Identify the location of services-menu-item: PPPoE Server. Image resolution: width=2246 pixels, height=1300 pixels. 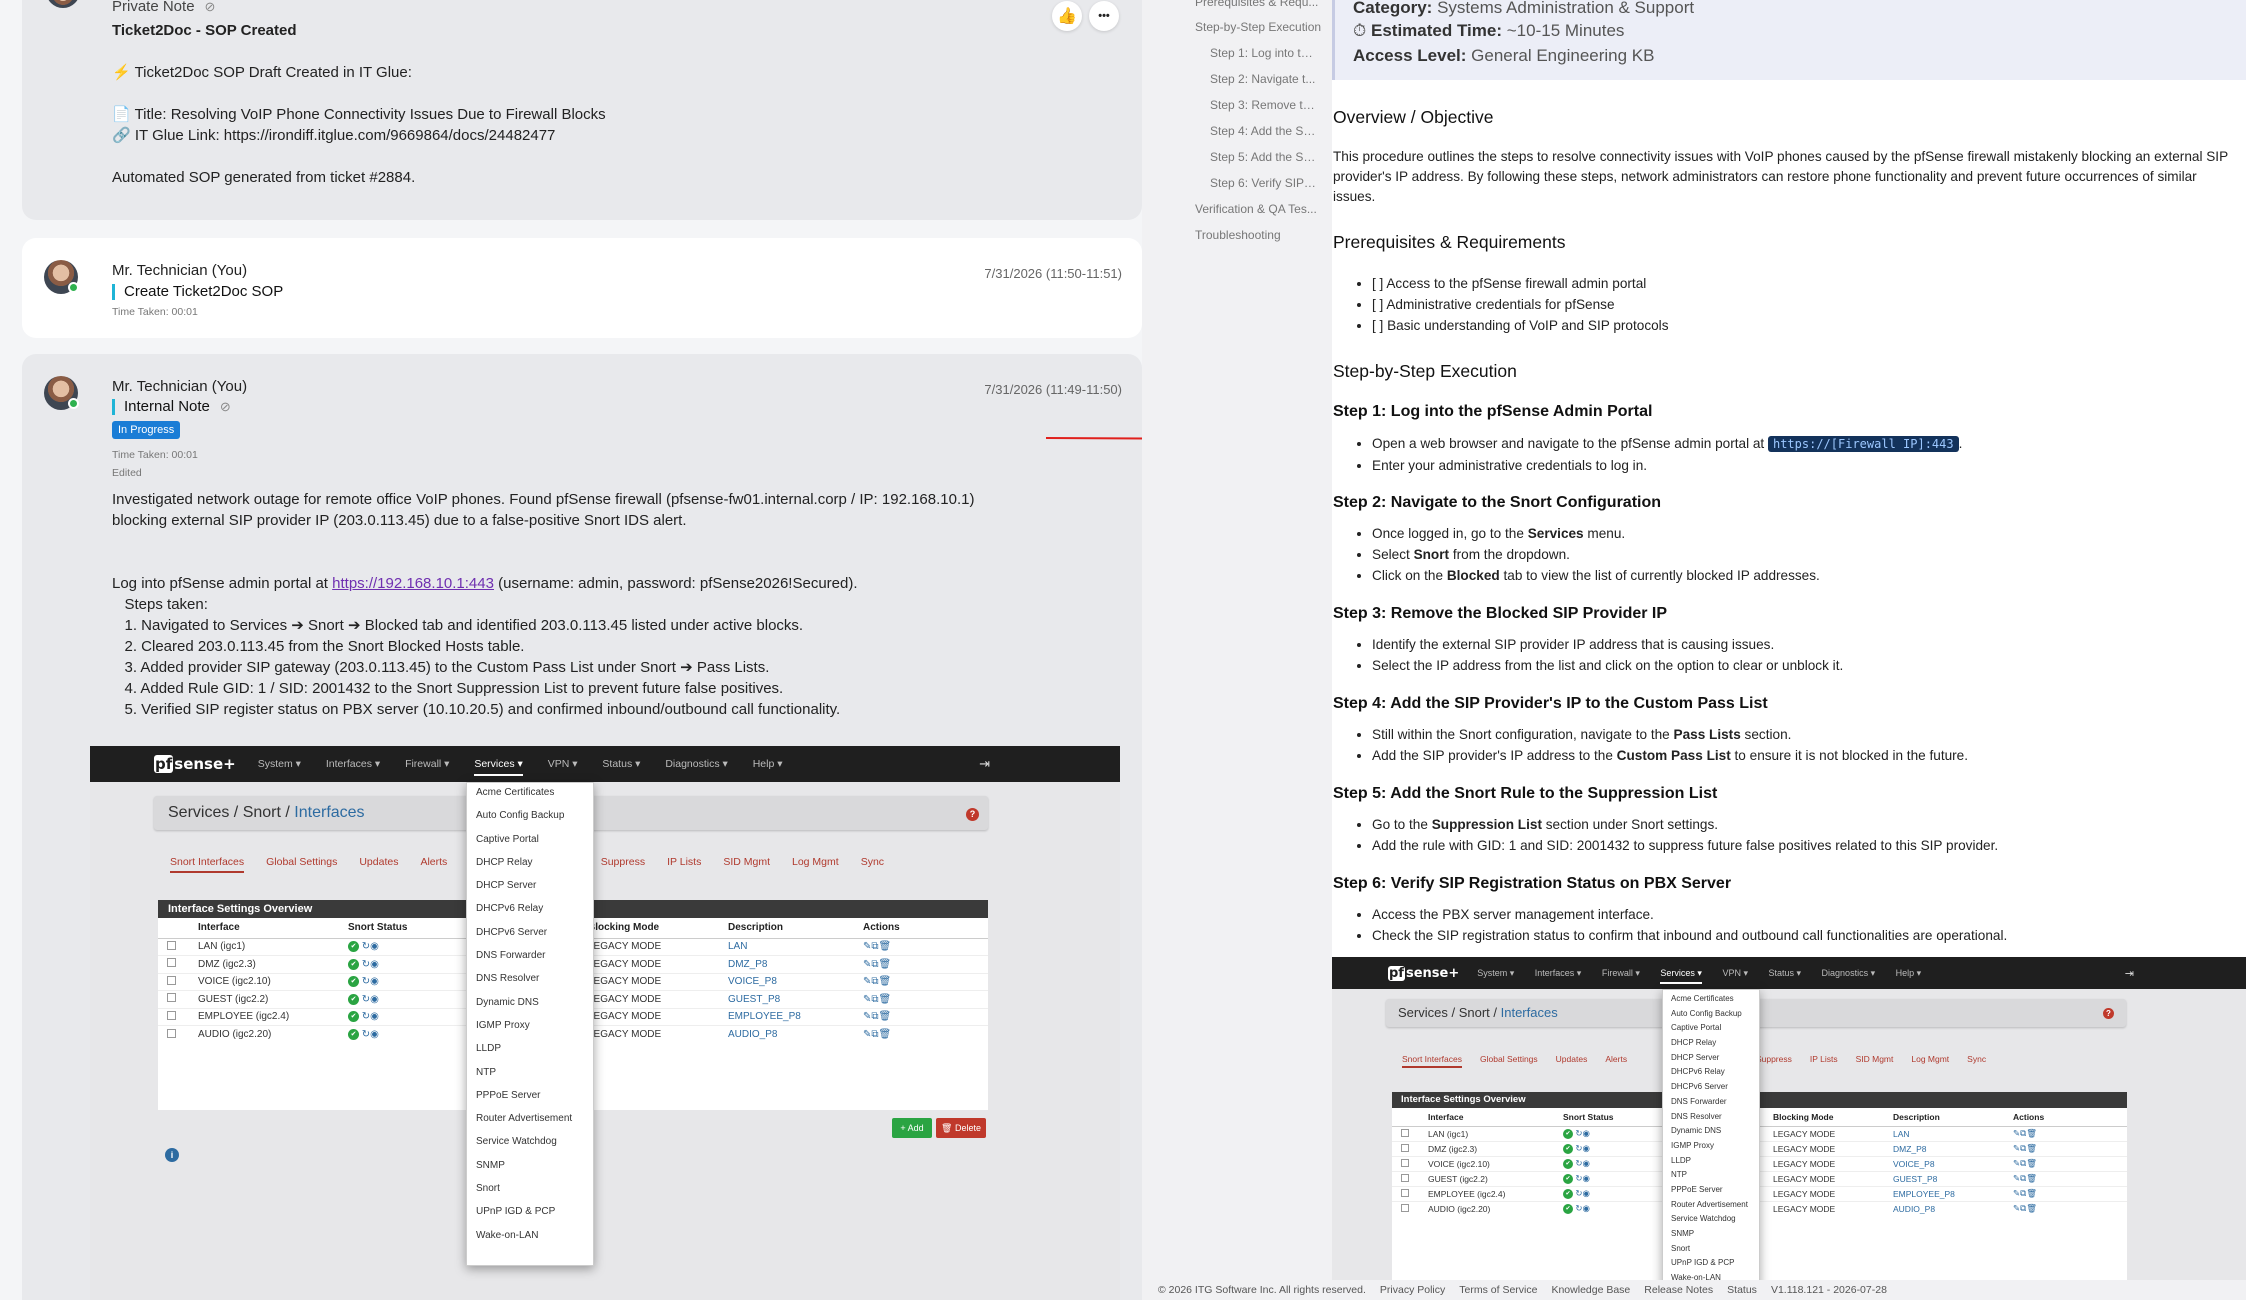
(1711, 1192).